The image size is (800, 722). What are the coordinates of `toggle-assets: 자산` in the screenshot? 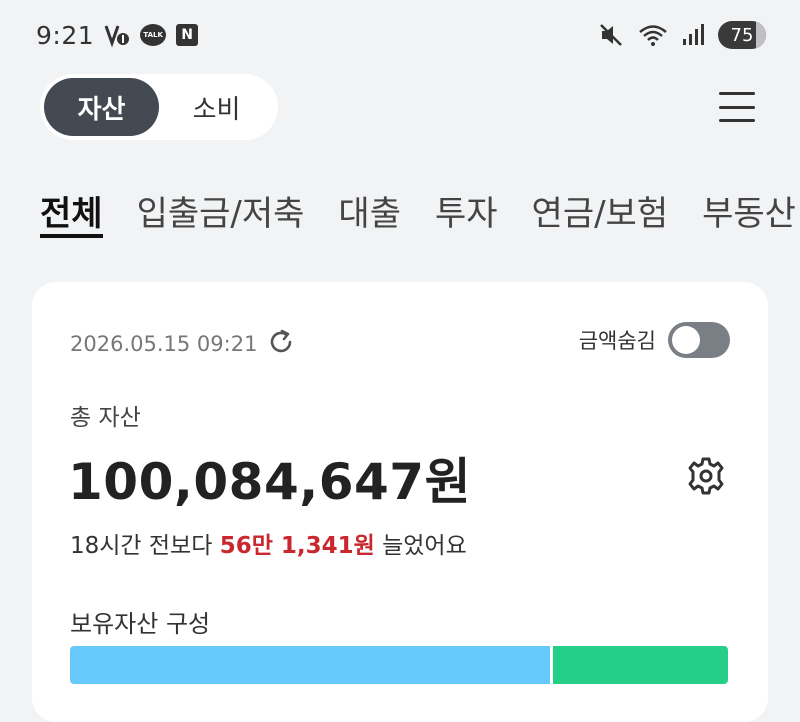 It's located at (101, 107).